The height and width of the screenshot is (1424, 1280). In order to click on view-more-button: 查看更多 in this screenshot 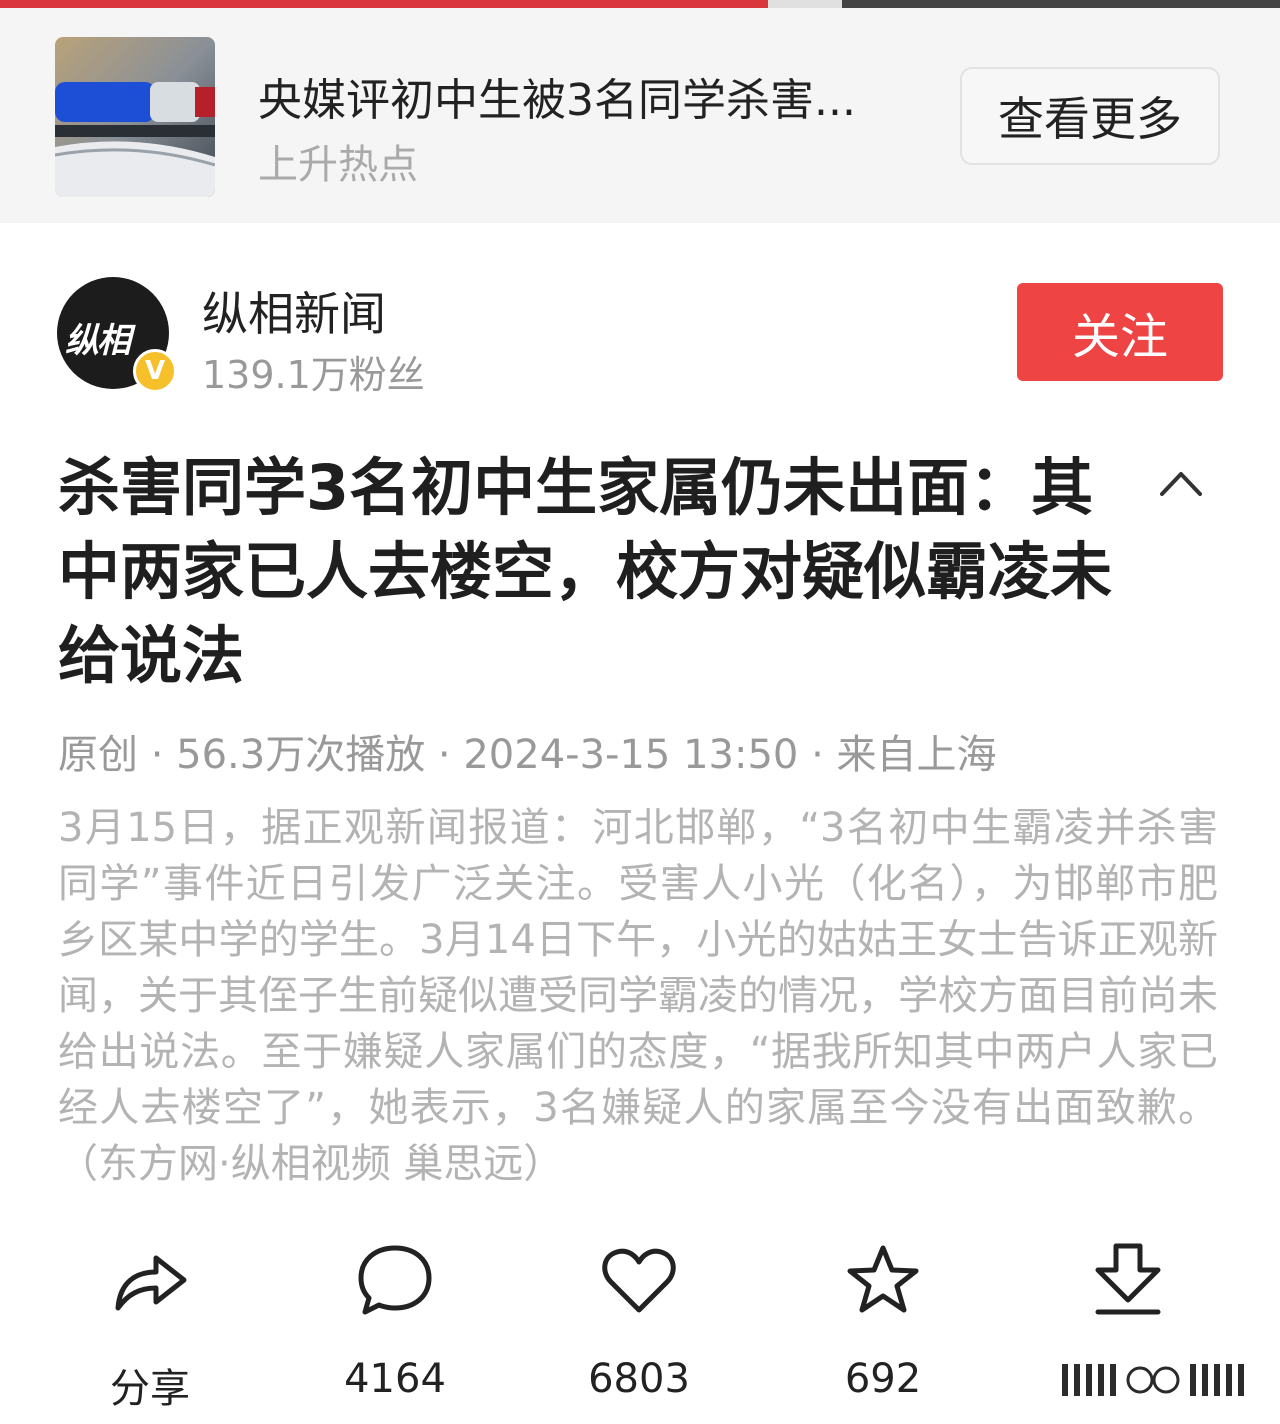, I will do `click(1090, 116)`.